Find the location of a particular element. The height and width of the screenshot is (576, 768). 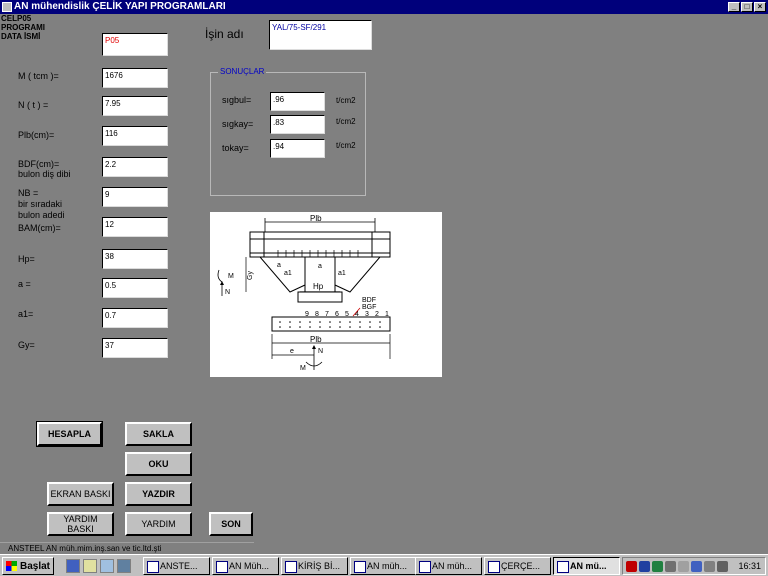

tray-tr-icon is located at coordinates (644, 566).